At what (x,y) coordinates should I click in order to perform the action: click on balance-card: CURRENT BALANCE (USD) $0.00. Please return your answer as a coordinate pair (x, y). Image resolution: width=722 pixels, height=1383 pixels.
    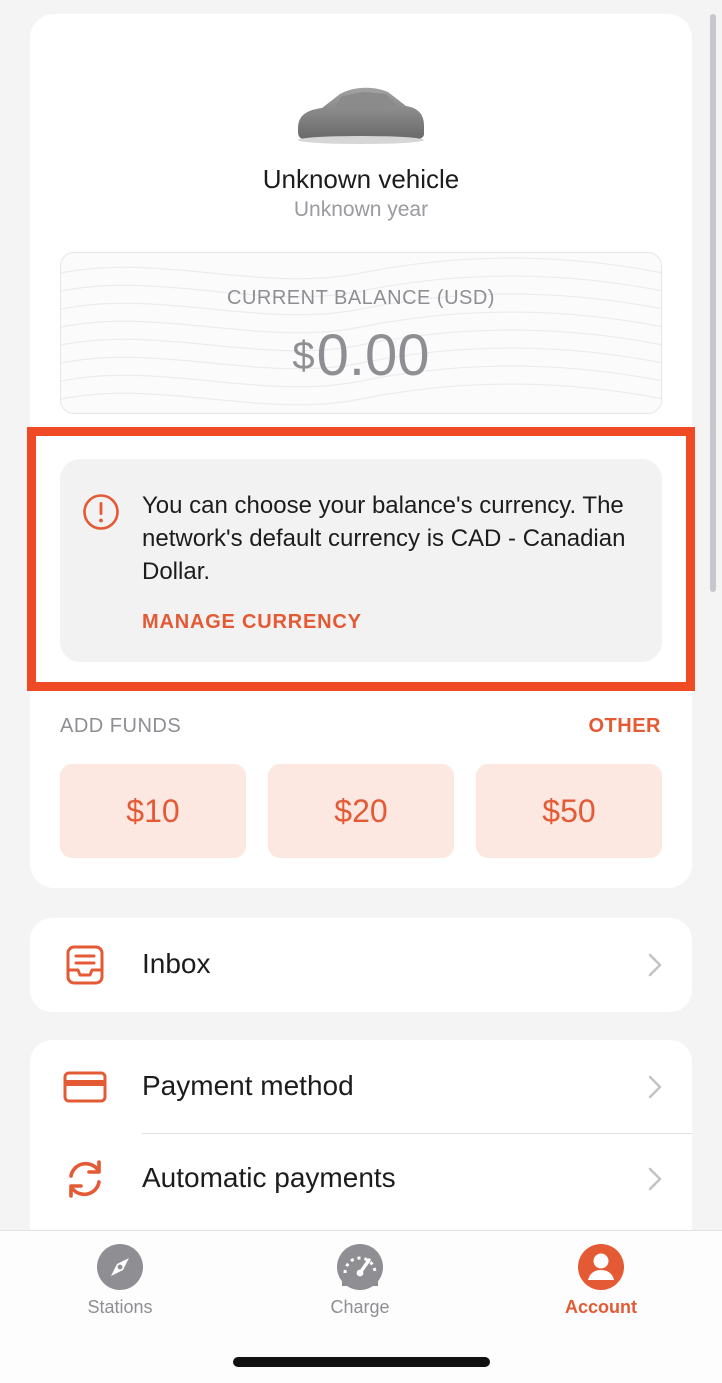
    Looking at the image, I should click on (361, 333).